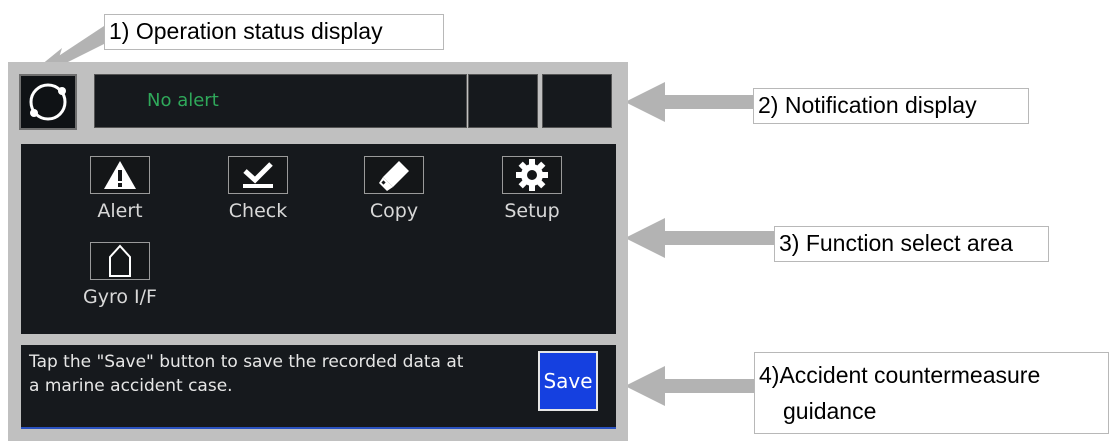 Image resolution: width=1115 pixels, height=441 pixels. I want to click on alert-label: Alert, so click(120, 211).